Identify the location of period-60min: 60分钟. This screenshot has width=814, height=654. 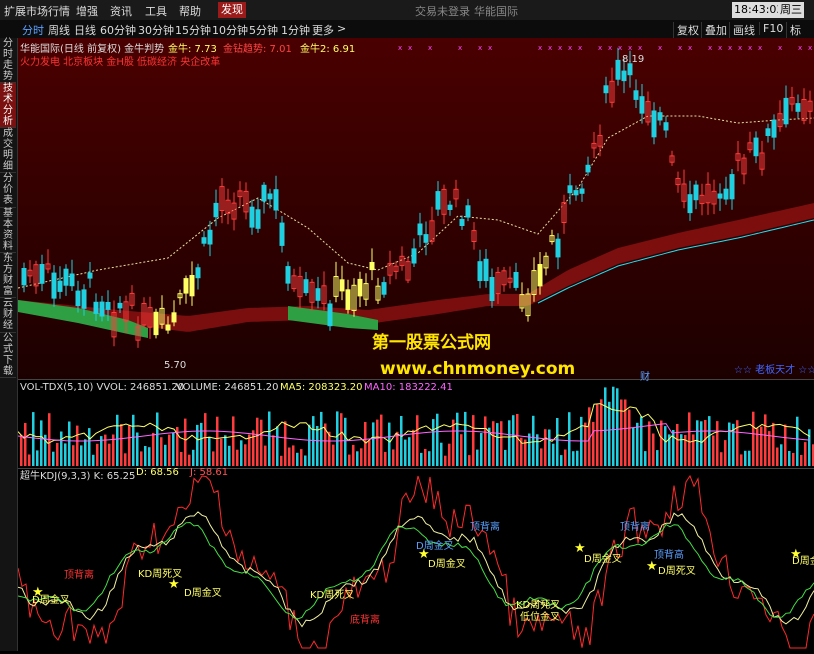
(118, 30).